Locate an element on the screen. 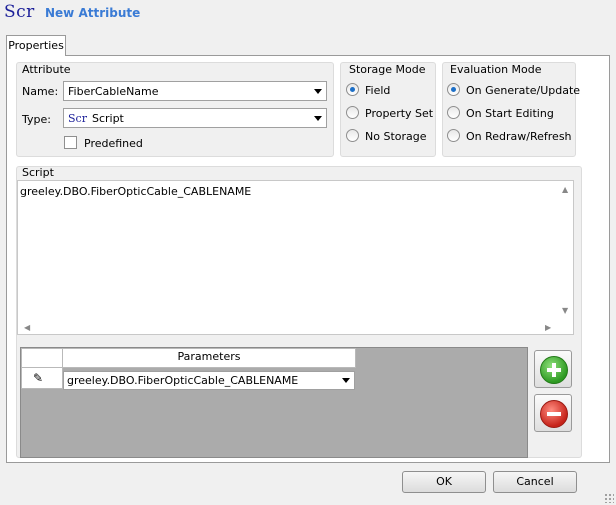 This screenshot has width=616, height=505. resize-grip is located at coordinates (609, 498).